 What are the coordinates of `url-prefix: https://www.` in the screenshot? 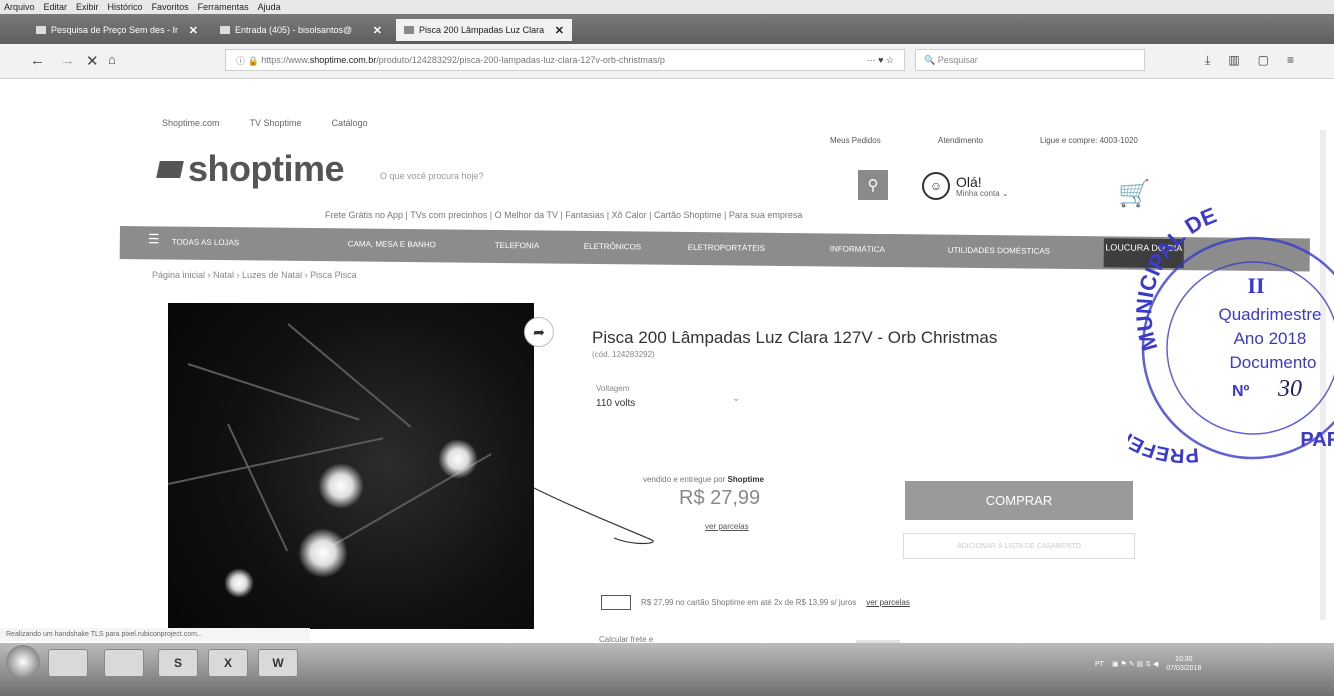 It's located at (285, 60).